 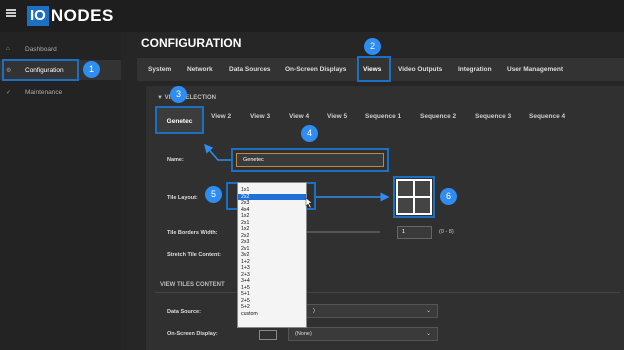 I want to click on callout-badge-5: 5, so click(x=213, y=194).